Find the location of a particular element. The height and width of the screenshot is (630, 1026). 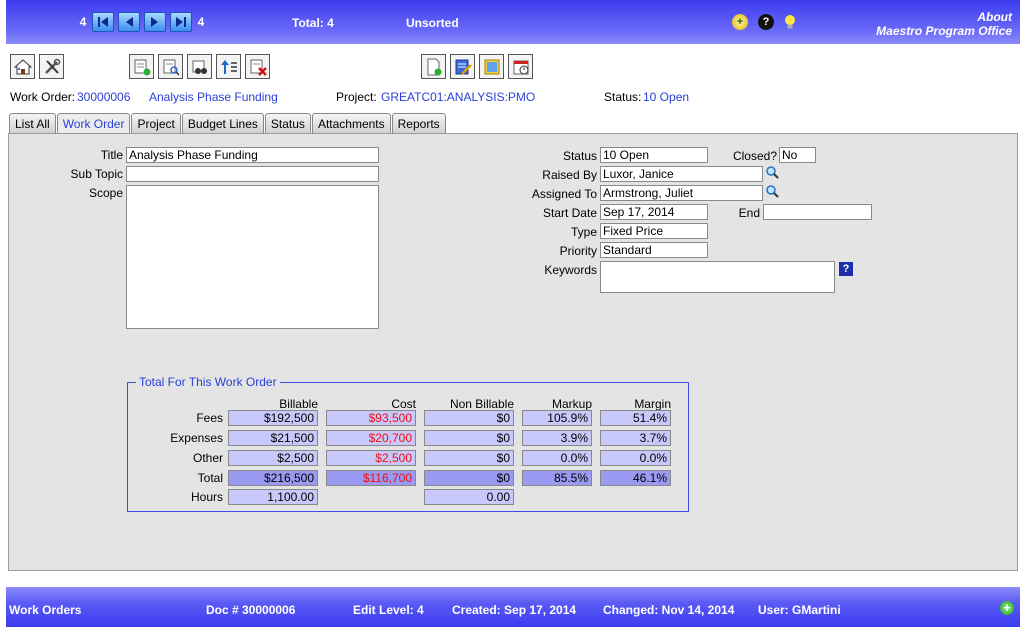

sub-topic-field is located at coordinates (252, 174).